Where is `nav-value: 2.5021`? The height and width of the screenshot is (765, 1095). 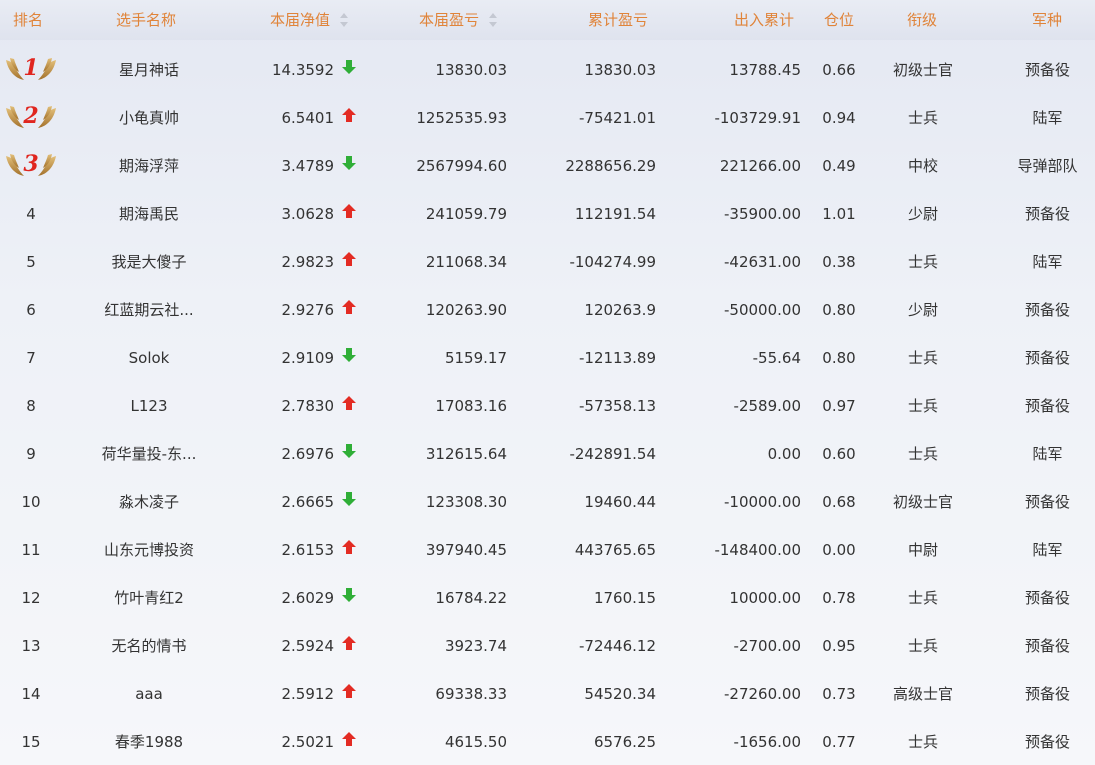
nav-value: 2.5021 is located at coordinates (308, 742).